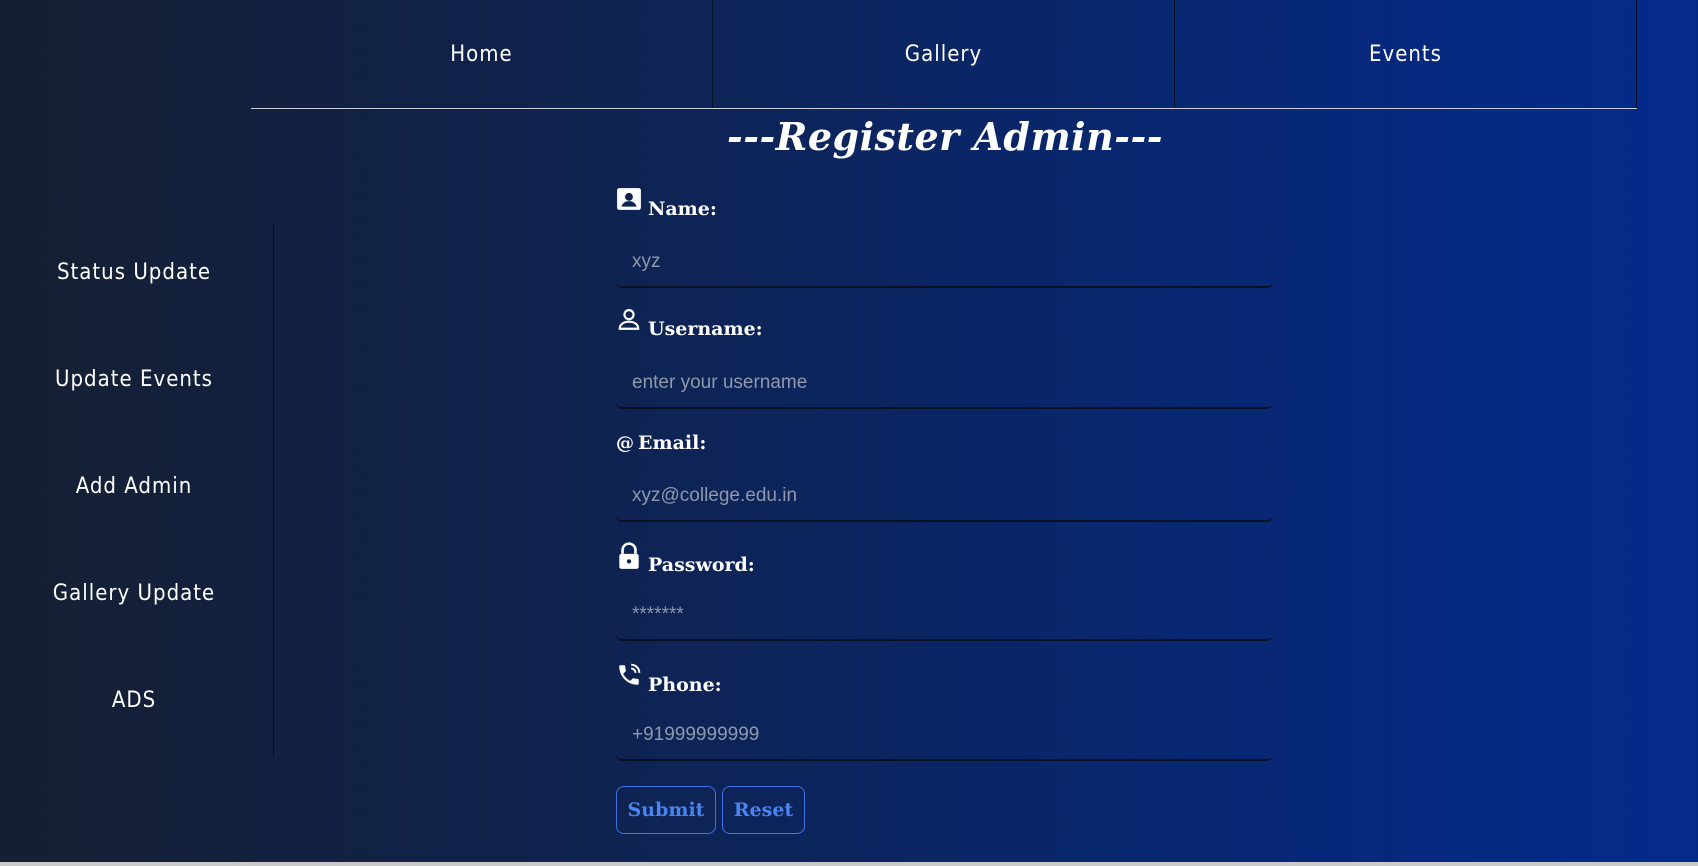 This screenshot has width=1698, height=866. What do you see at coordinates (944, 263) in the screenshot?
I see `name-input` at bounding box center [944, 263].